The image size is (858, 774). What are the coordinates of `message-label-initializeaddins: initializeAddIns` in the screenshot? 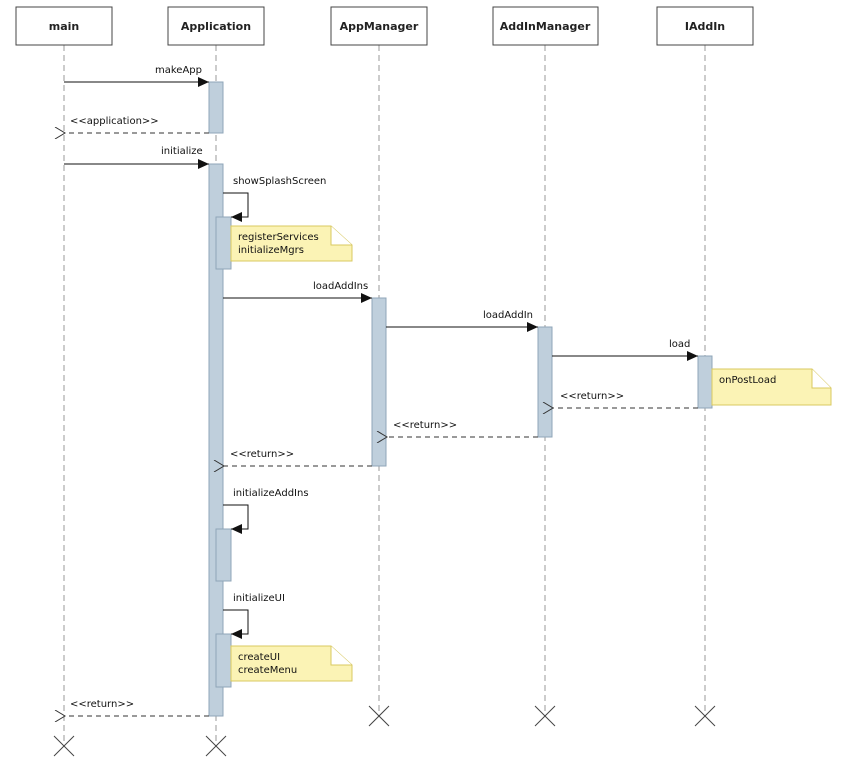 It's located at (271, 493).